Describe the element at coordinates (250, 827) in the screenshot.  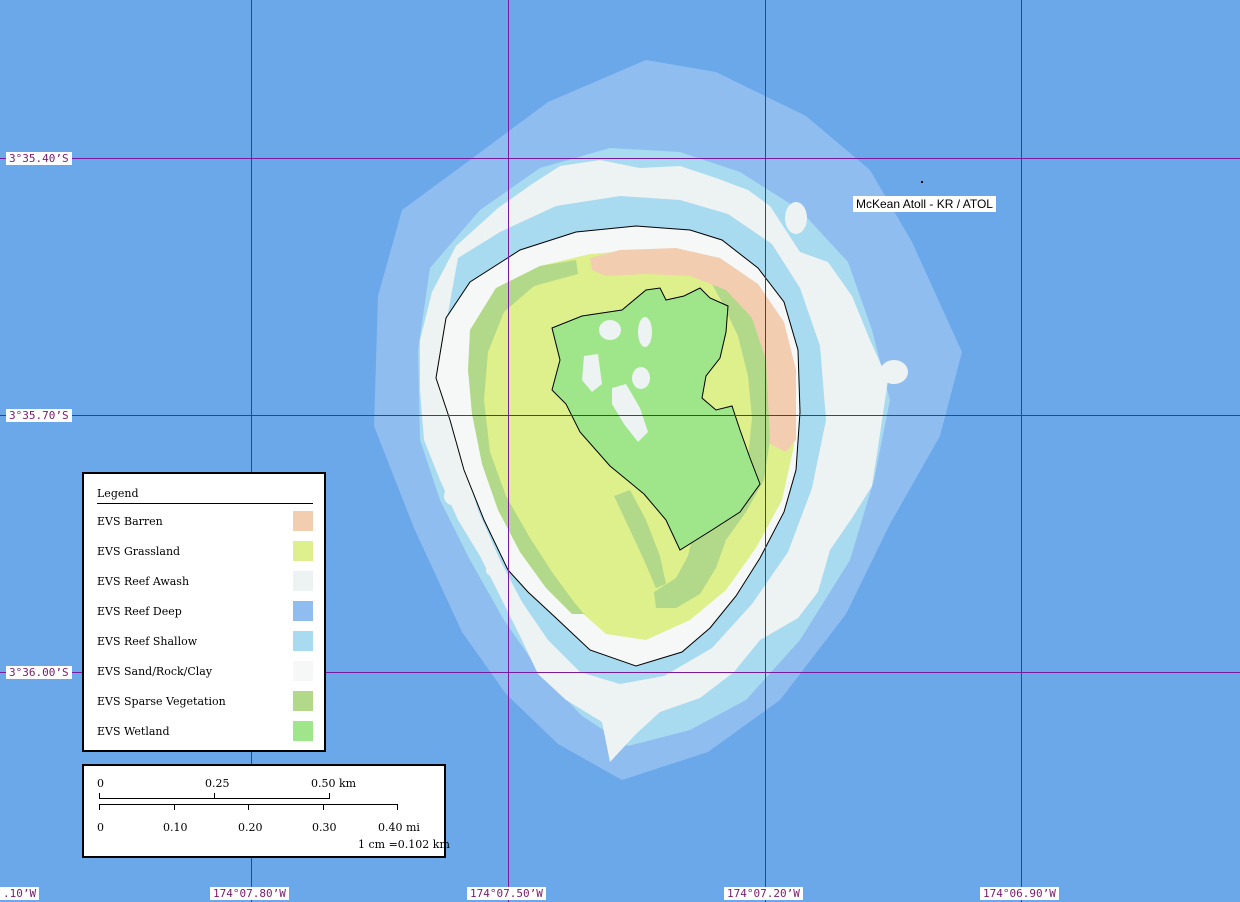
I see `scale-mi-tick-label: 0.20` at that location.